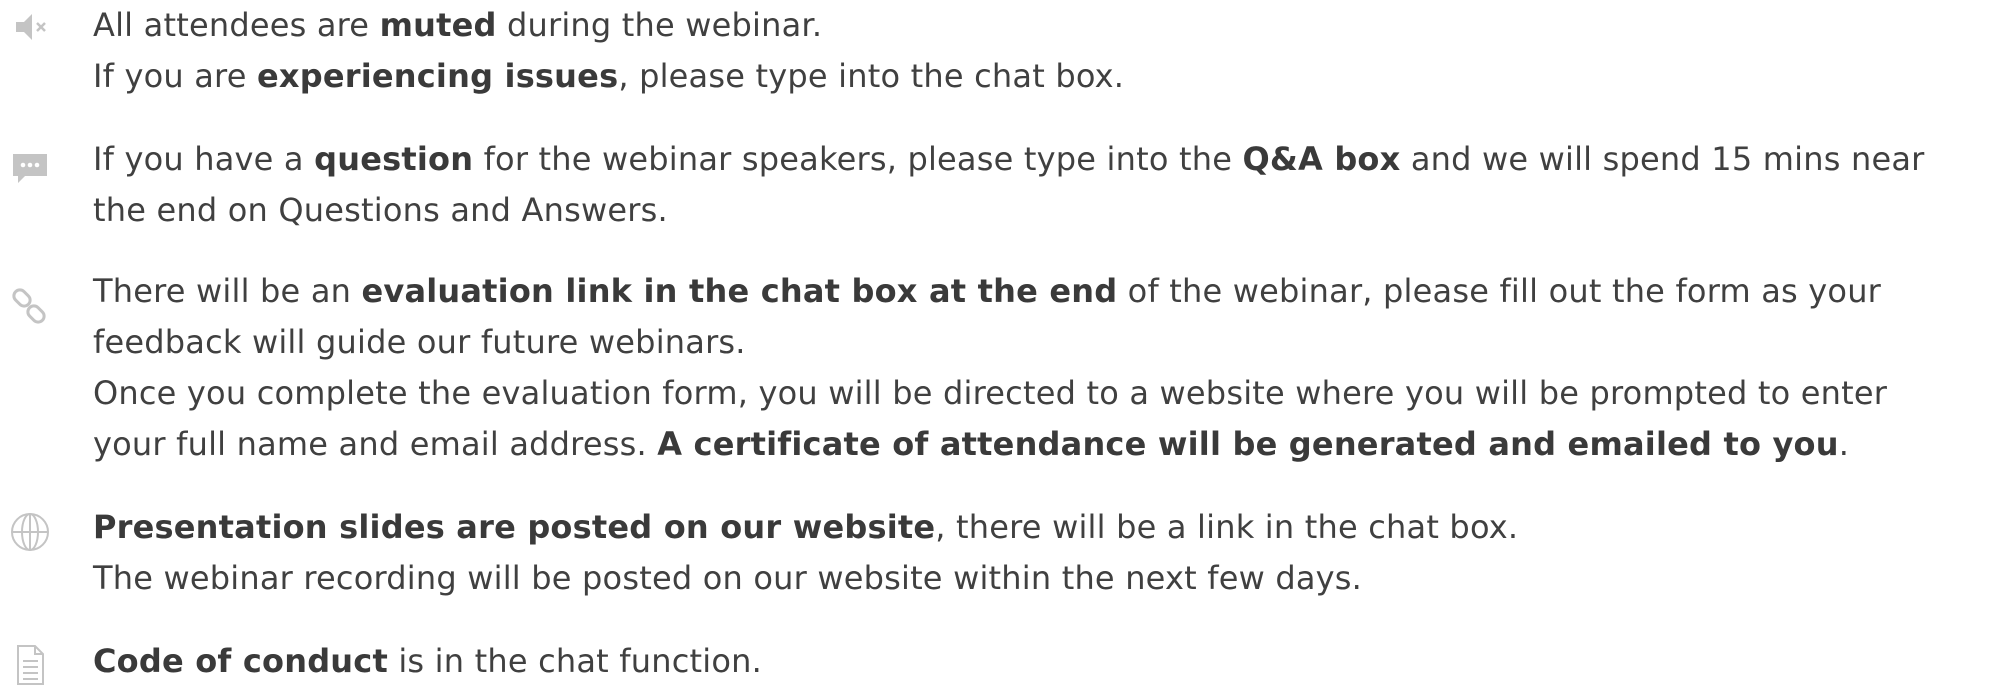 Image resolution: width=2011 pixels, height=687 pixels. Describe the element at coordinates (30, 308) in the screenshot. I see `link-chain-icon` at that location.